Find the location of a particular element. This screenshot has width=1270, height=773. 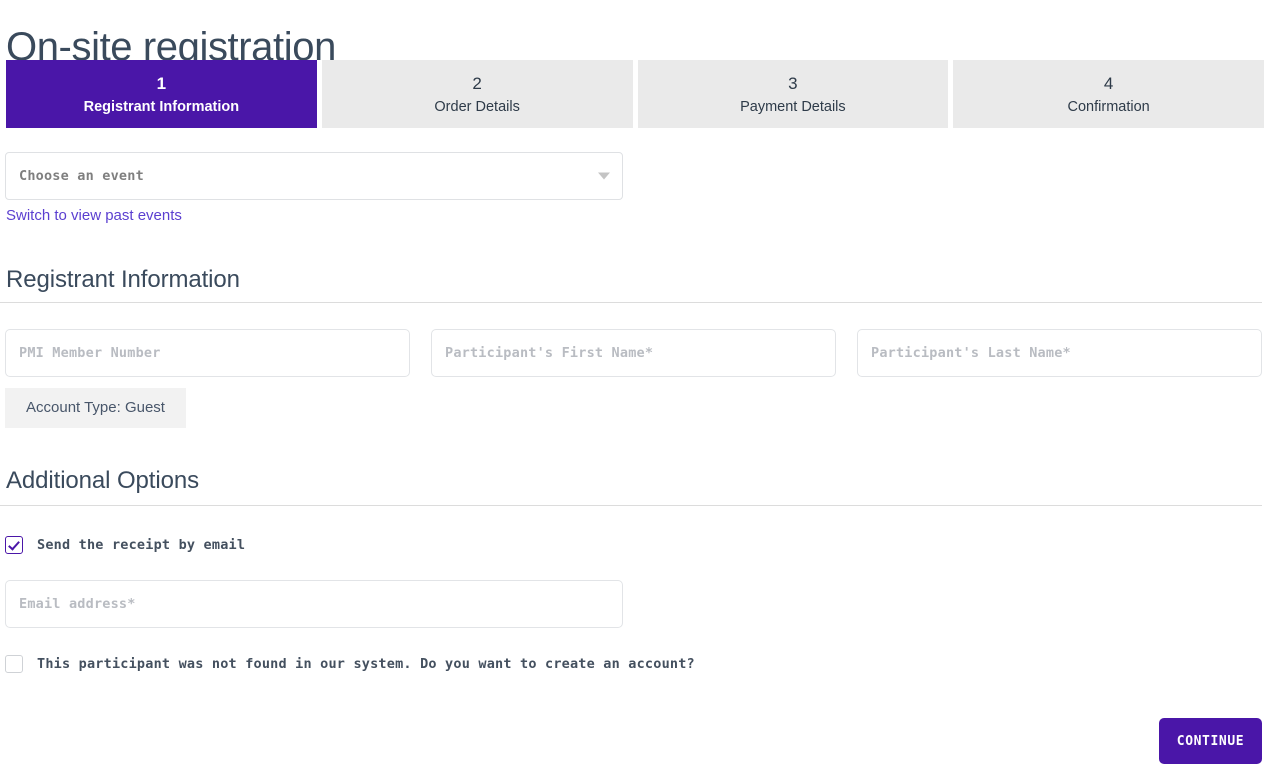

pmi-member-number-input is located at coordinates (207, 353).